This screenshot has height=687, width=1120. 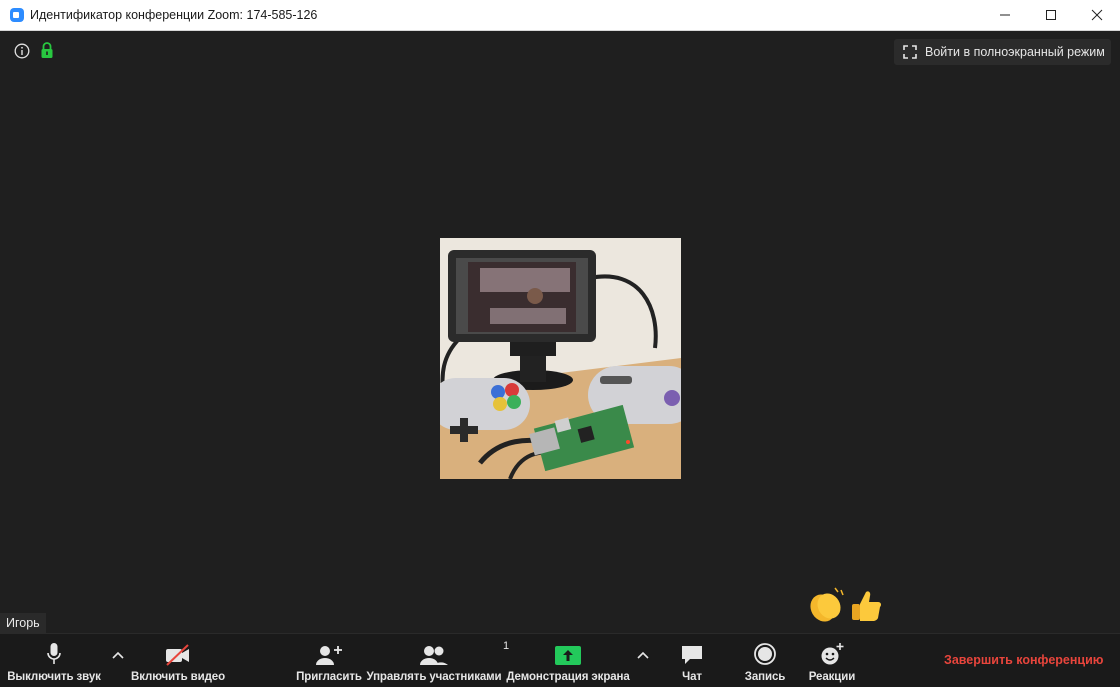 I want to click on fullscreen-icon, so click(x=910, y=52).